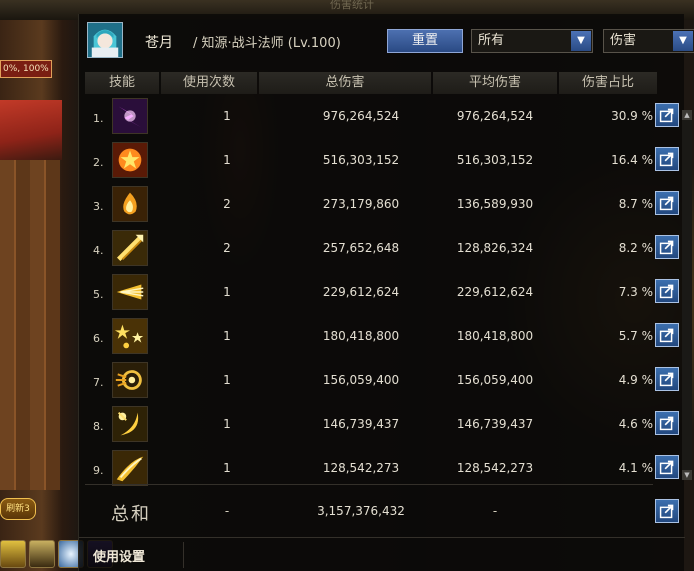  What do you see at coordinates (382, 338) in the screenshot?
I see `table-row: 6. 1 180,418,800 180,418,800 5.7 %` at bounding box center [382, 338].